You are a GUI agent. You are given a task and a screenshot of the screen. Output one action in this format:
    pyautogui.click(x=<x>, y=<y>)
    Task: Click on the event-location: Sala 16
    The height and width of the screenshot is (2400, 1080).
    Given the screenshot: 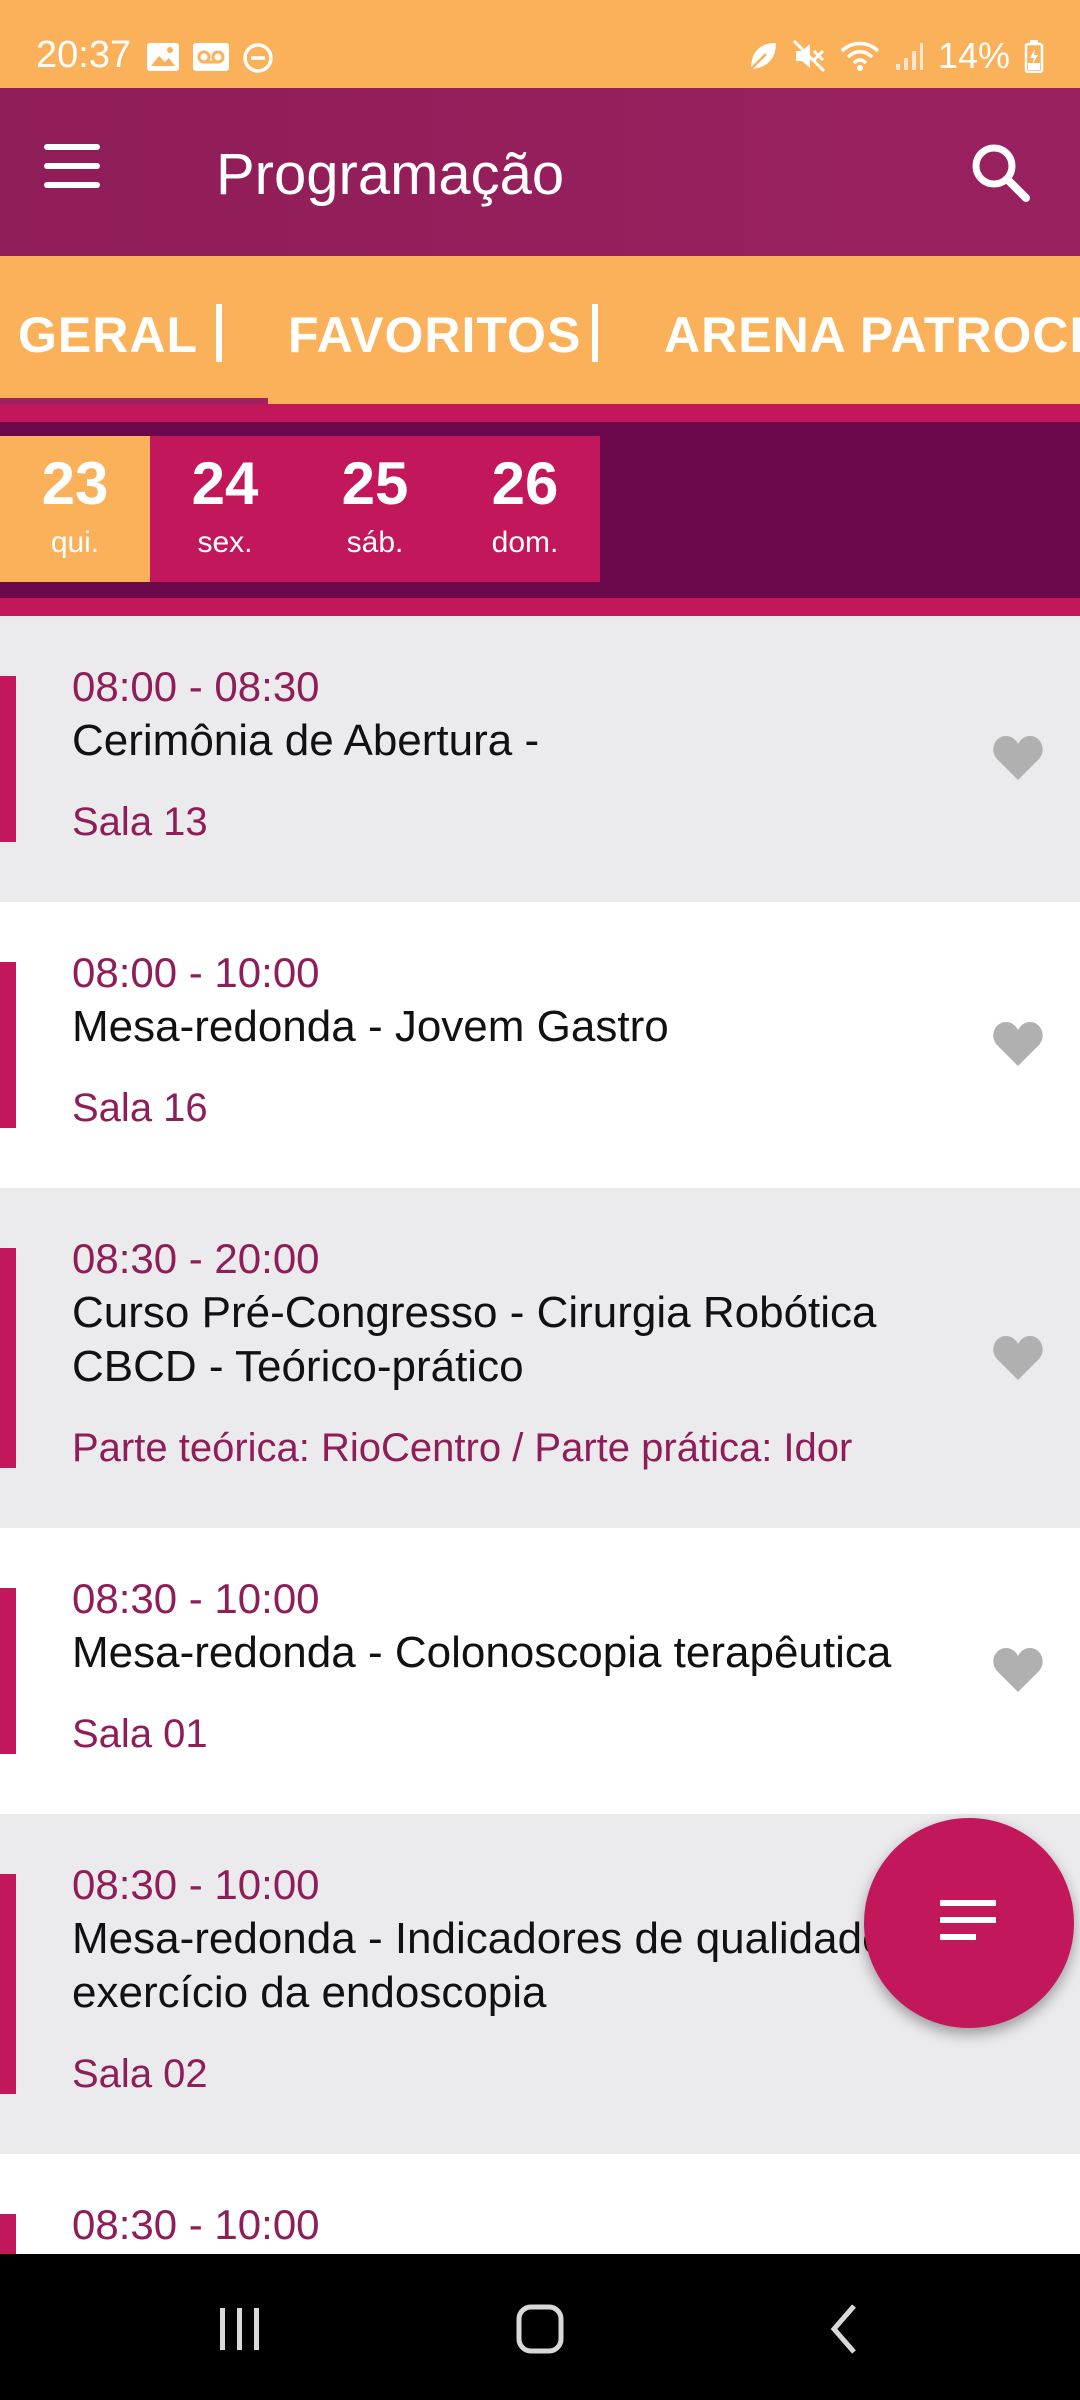 What is the action you would take?
    pyautogui.click(x=140, y=1108)
    